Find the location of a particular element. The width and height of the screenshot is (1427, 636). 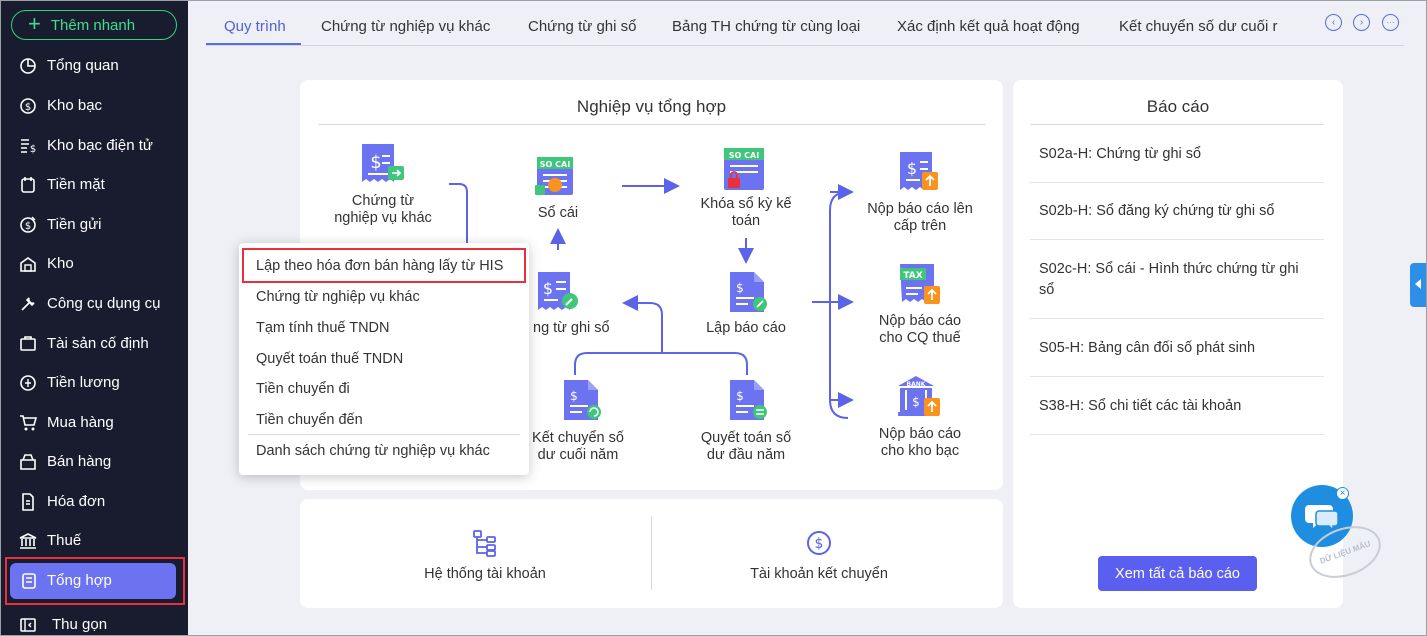

tab-ledger-vouchers: Chứng từ ghi sổ is located at coordinates (582, 26).